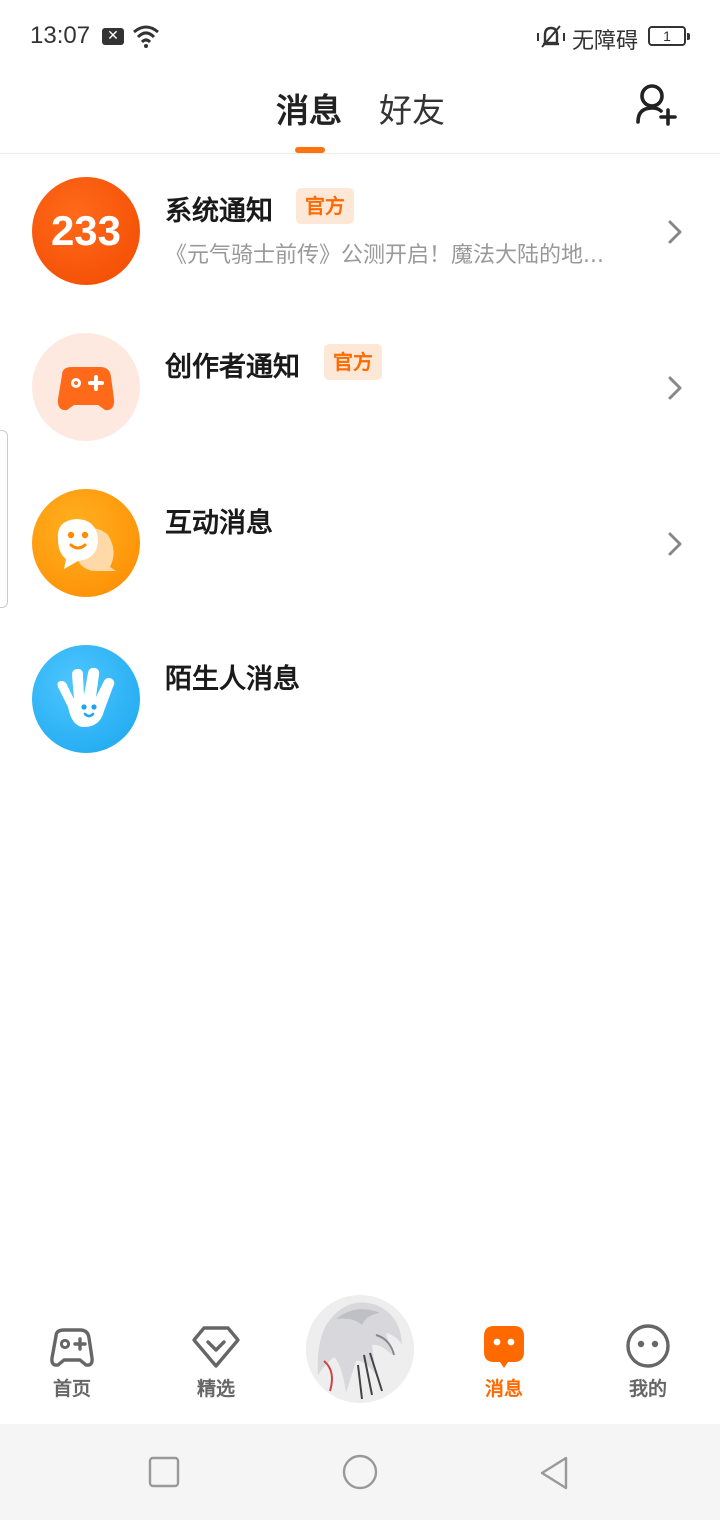 This screenshot has height=1520, width=720. I want to click on nav-label: 消息, so click(503, 1389).